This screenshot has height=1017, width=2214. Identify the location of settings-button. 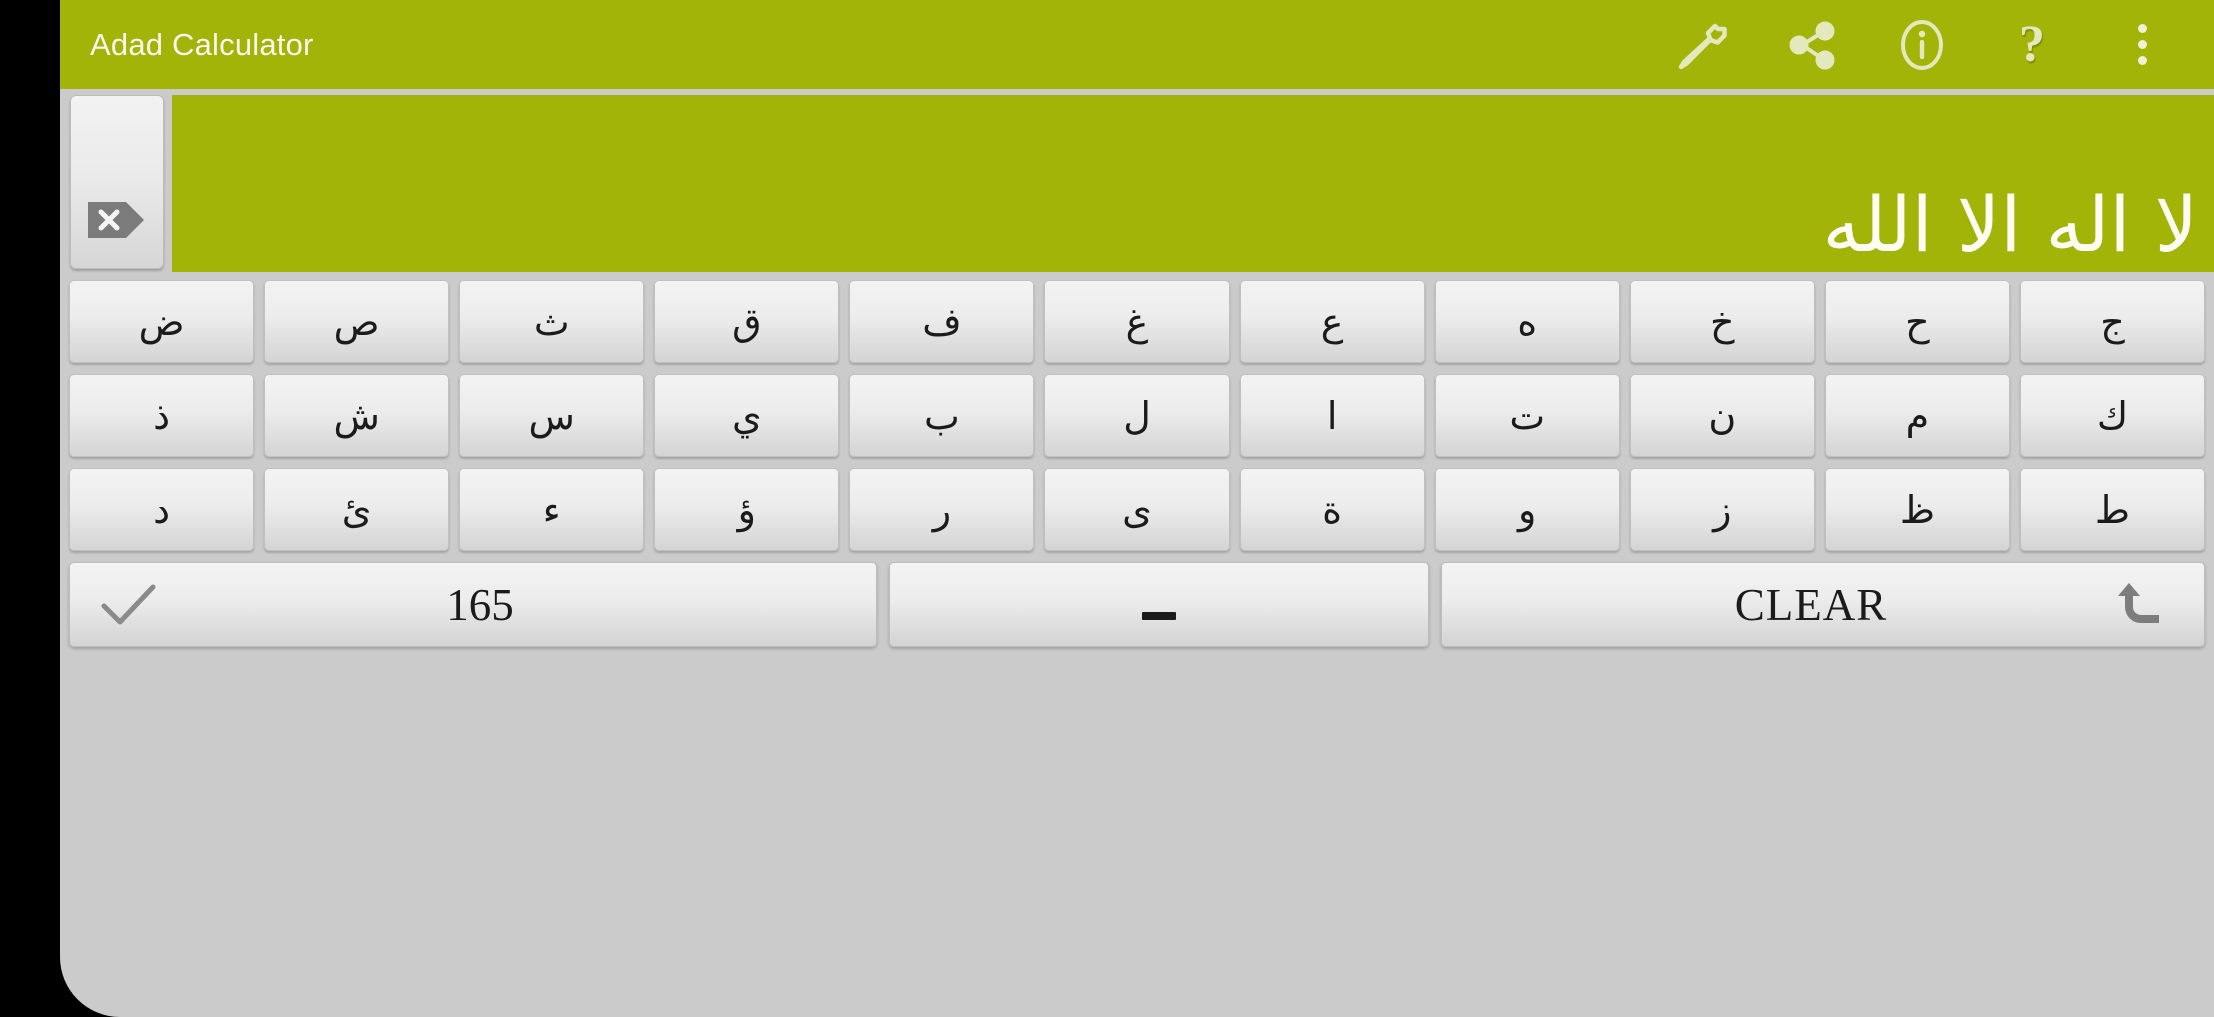
(1702, 45).